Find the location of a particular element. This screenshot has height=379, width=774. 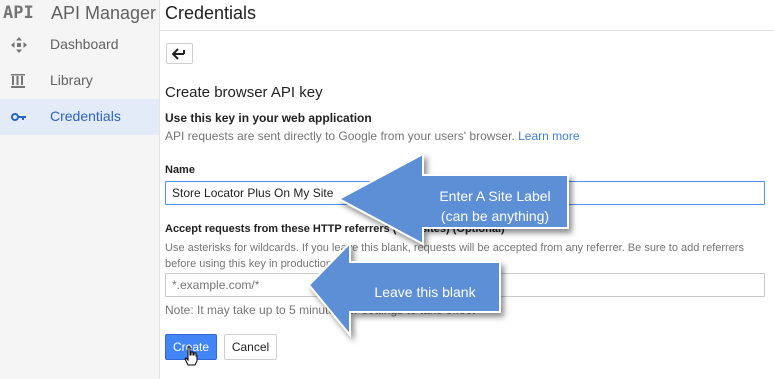

sidebar-item-label: Dashboard is located at coordinates (84, 44).